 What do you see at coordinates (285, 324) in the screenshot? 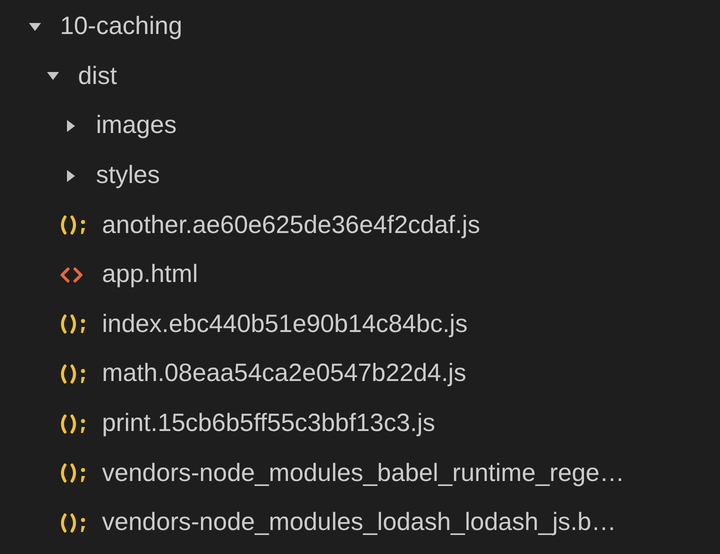
I see `file-name: index.ebc440b51e90b14c84bc.js` at bounding box center [285, 324].